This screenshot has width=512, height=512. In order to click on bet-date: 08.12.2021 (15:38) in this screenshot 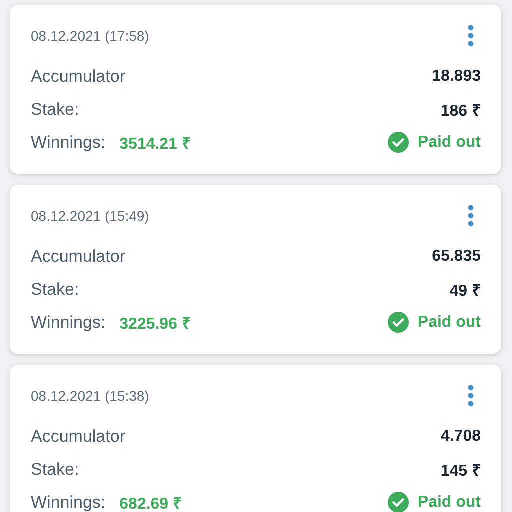, I will do `click(90, 396)`.